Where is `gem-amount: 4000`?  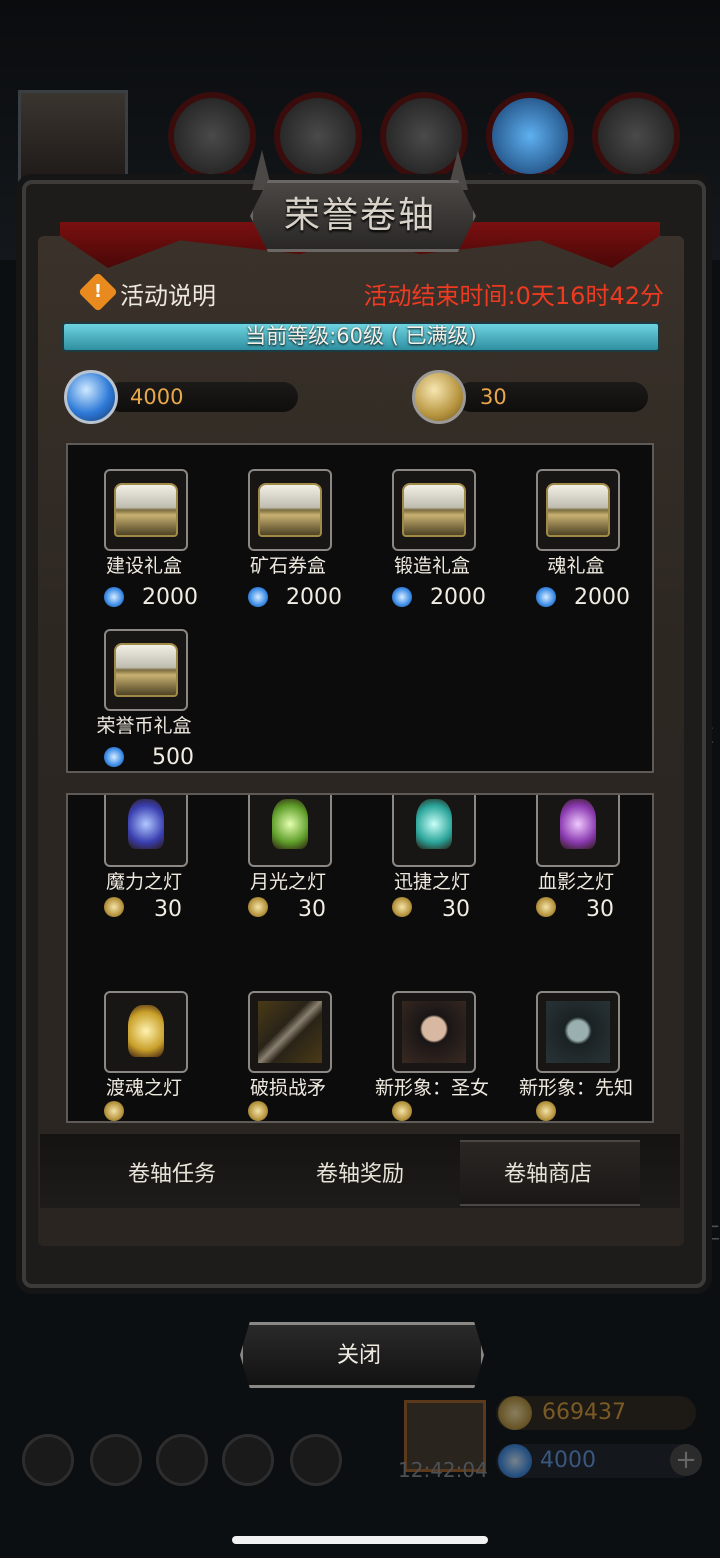 gem-amount: 4000 is located at coordinates (568, 1460).